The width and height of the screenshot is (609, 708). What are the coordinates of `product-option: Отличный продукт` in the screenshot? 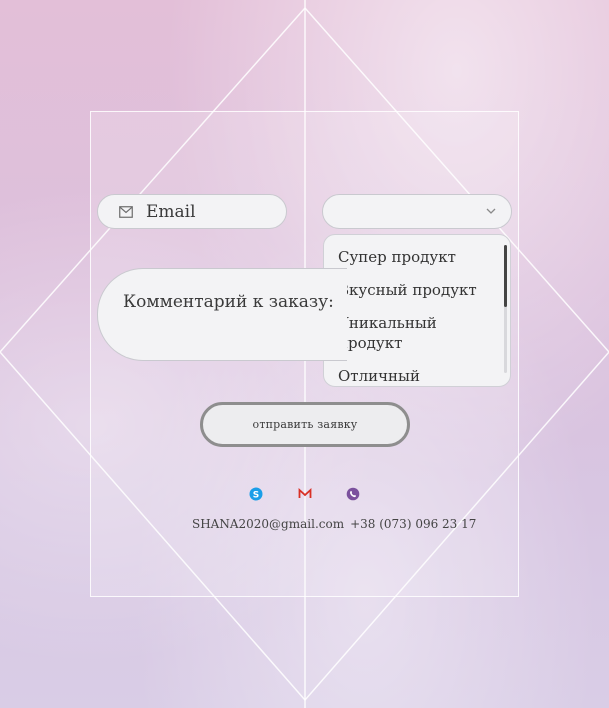 It's located at (413, 376).